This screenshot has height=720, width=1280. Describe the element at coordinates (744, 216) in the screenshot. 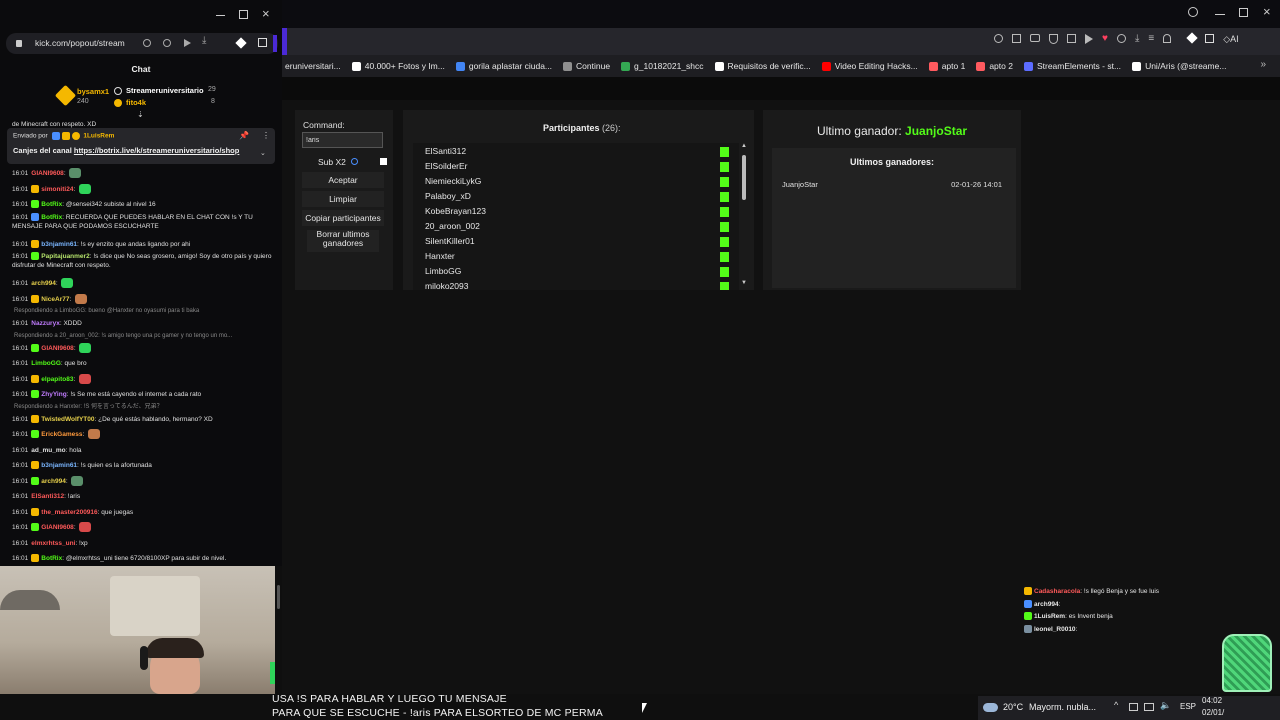

I see `participants-scrollbar: ▲ ▼` at that location.